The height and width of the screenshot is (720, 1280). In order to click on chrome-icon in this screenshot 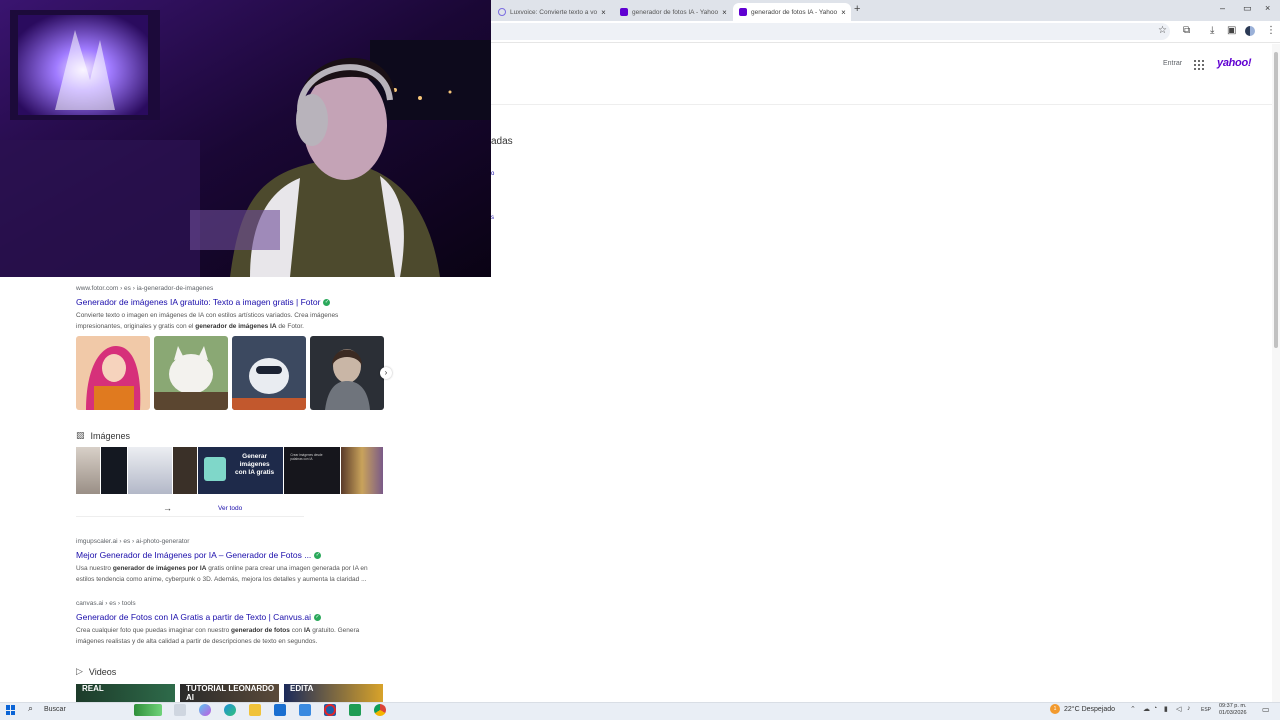, I will do `click(380, 710)`.